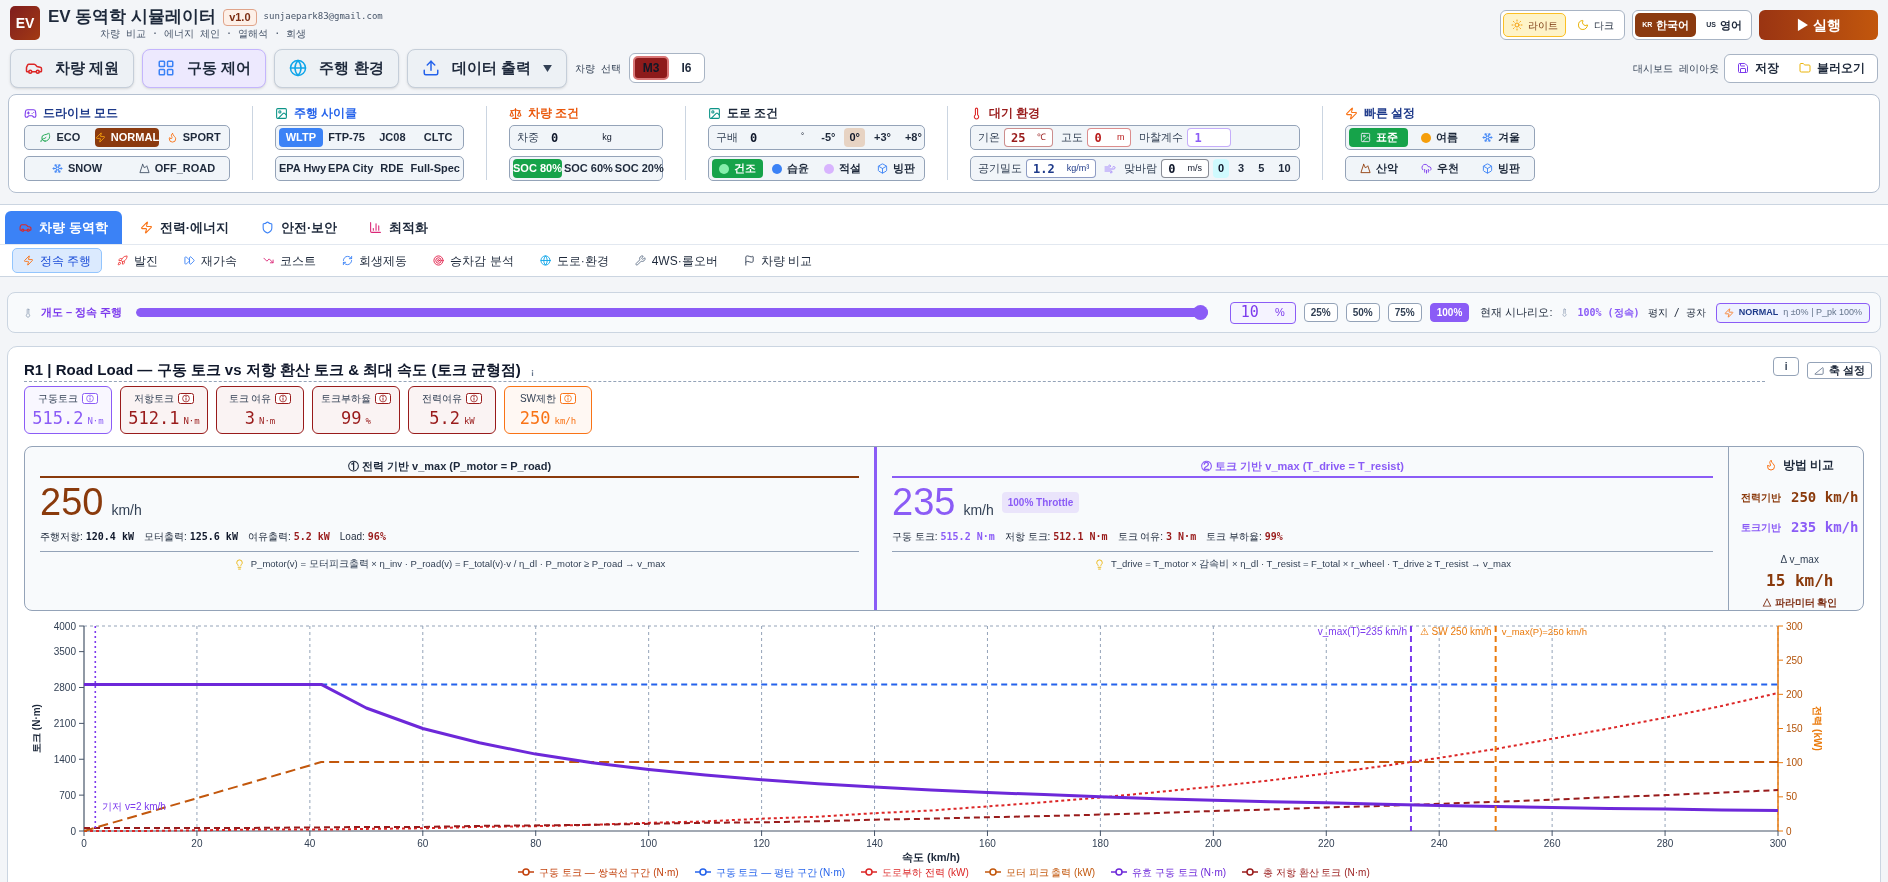 Image resolution: width=1888 pixels, height=882 pixels. What do you see at coordinates (438, 137) in the screenshot?
I see `option-button: CLTC` at bounding box center [438, 137].